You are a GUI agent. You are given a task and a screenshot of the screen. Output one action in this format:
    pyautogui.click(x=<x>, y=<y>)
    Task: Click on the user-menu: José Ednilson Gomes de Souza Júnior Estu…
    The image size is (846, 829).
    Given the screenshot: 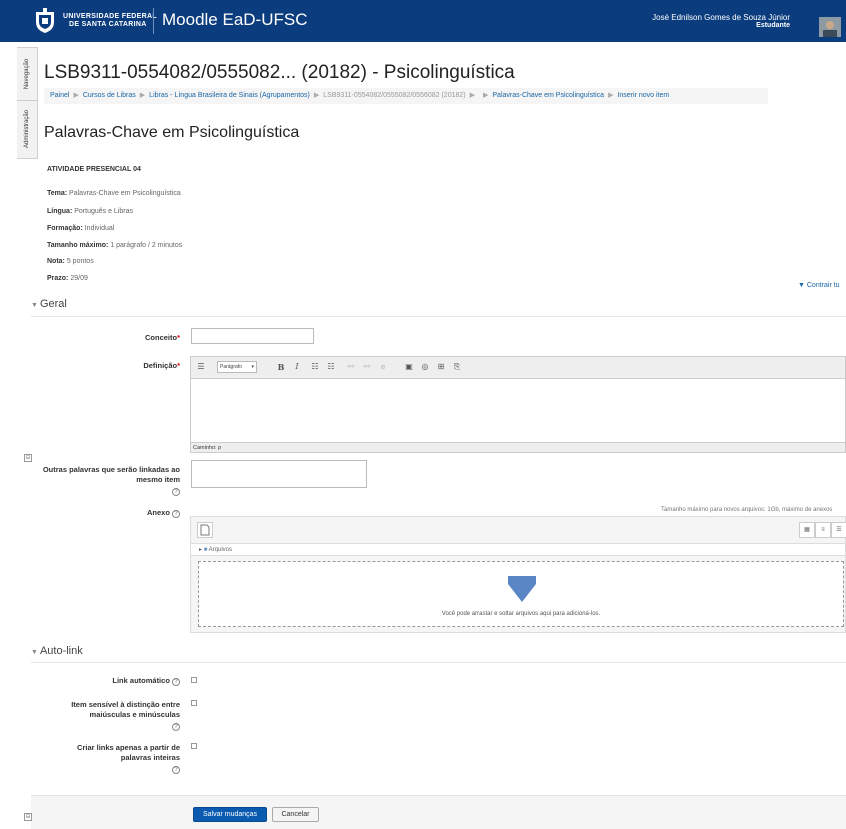 What is the action you would take?
    pyautogui.click(x=721, y=22)
    